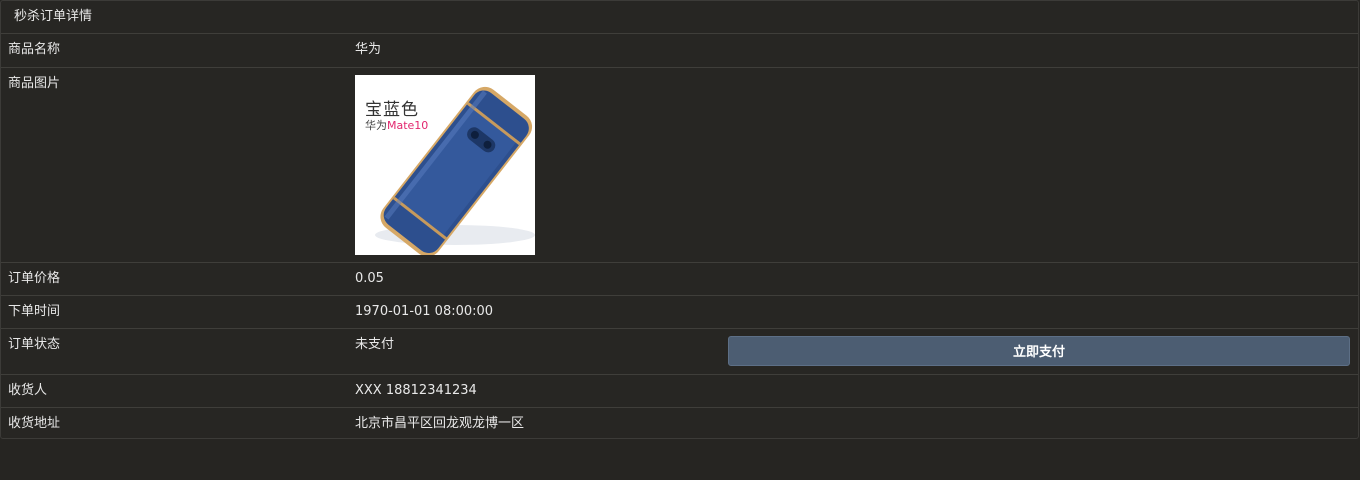  Describe the element at coordinates (538, 423) in the screenshot. I see `address-value: 北京市昌平区回龙观龙博一区` at that location.